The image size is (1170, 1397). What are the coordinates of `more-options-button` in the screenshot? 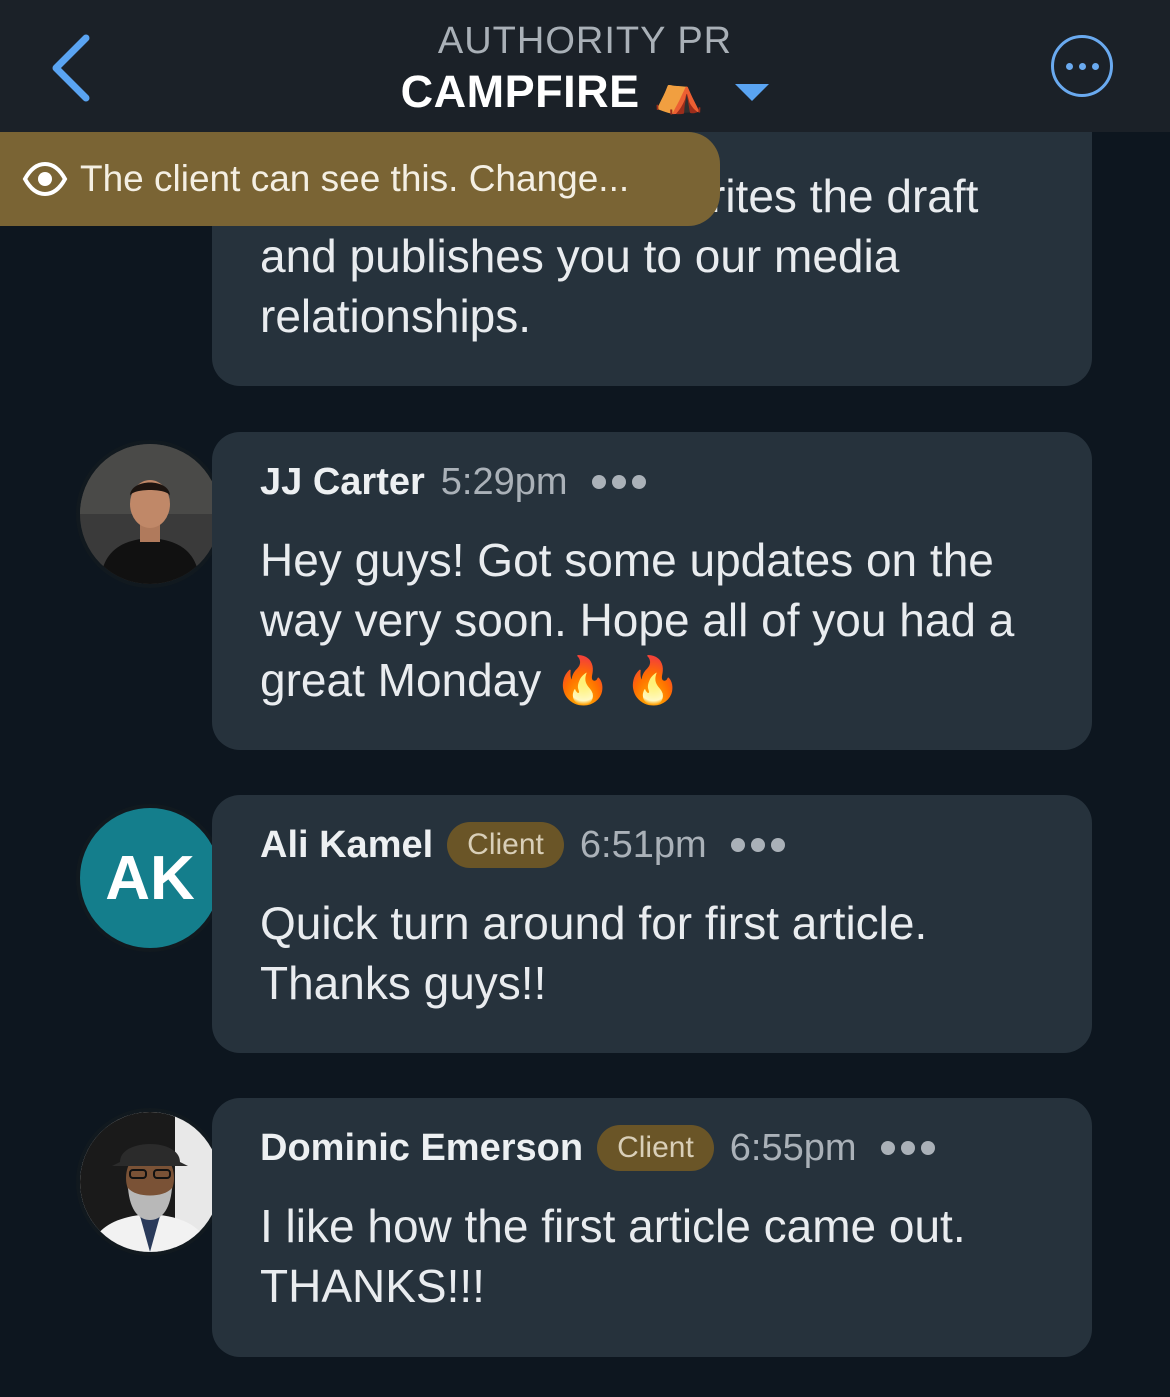 It's located at (1082, 66).